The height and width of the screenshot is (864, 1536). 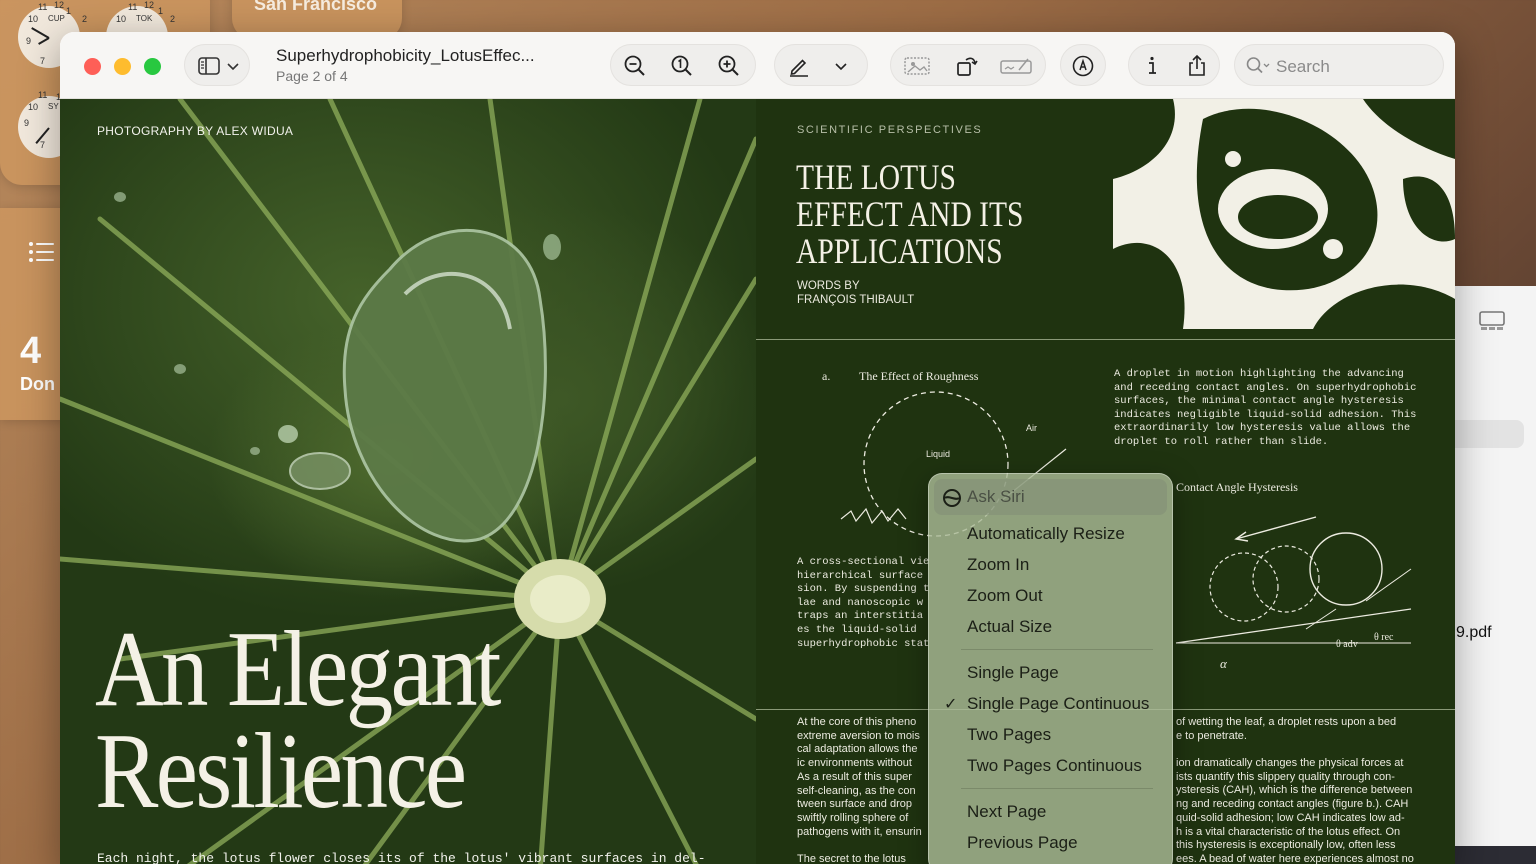 I want to click on markup-group, so click(x=821, y=65).